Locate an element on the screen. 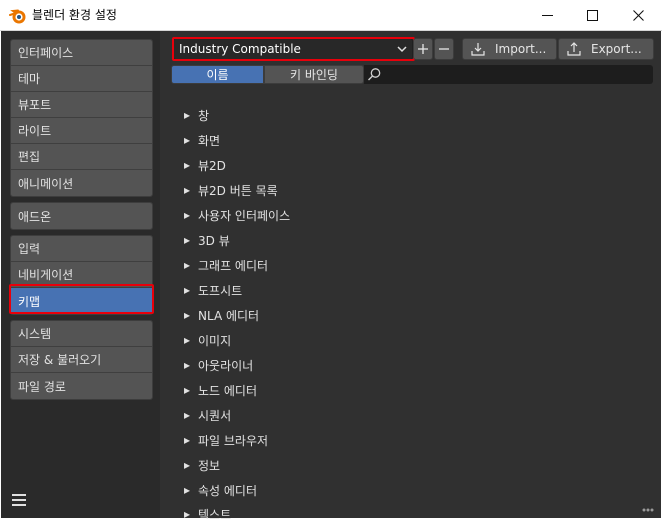 Image resolution: width=662 pixels, height=519 pixels. sidebar-item-lights: 라이트 is located at coordinates (81, 131).